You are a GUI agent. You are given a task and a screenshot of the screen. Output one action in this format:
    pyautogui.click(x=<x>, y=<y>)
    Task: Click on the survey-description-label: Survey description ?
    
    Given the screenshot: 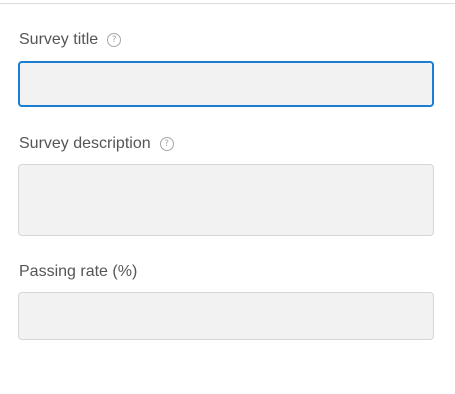 What is the action you would take?
    pyautogui.click(x=96, y=144)
    